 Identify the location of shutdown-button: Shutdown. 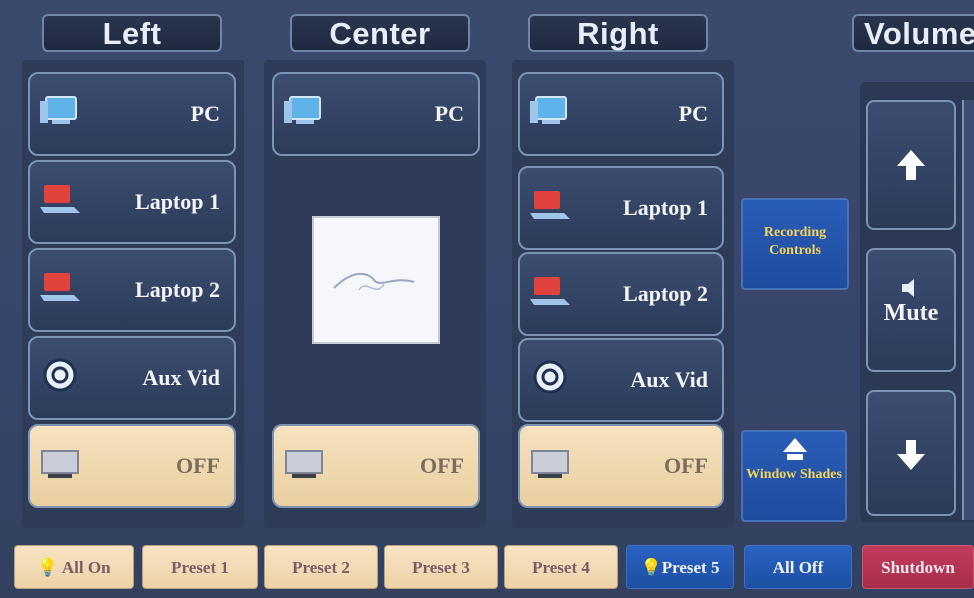
(918, 567).